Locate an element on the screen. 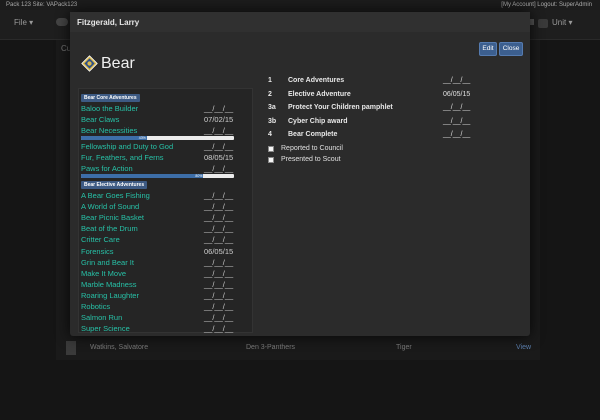 The image size is (600, 420). elective-adventure-item: Salmon Run is located at coordinates (101, 317).